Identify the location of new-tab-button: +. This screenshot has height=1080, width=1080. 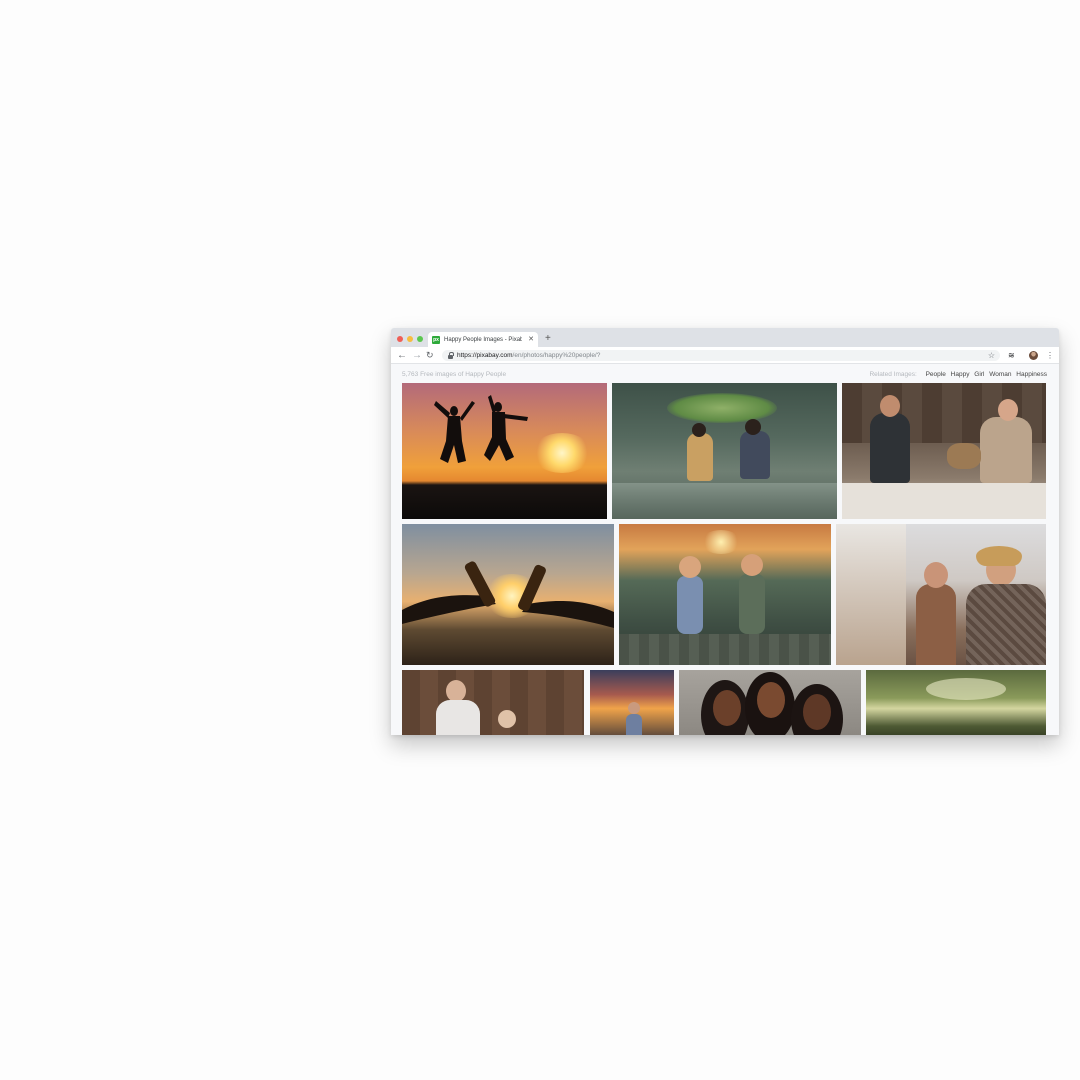
(548, 339).